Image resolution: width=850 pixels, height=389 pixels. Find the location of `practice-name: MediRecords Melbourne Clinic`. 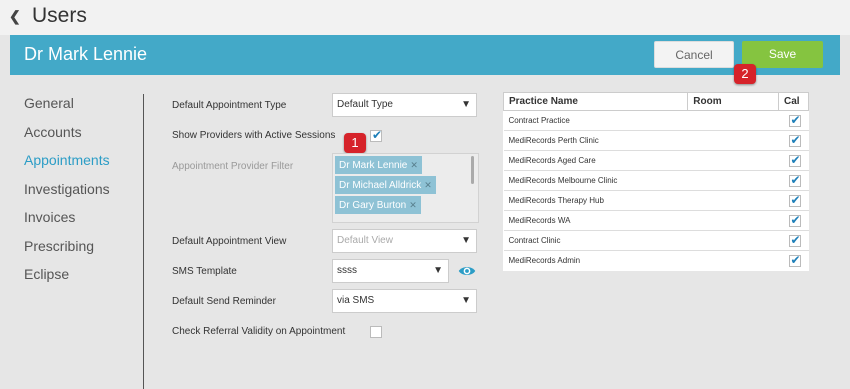

practice-name: MediRecords Melbourne Clinic is located at coordinates (595, 180).